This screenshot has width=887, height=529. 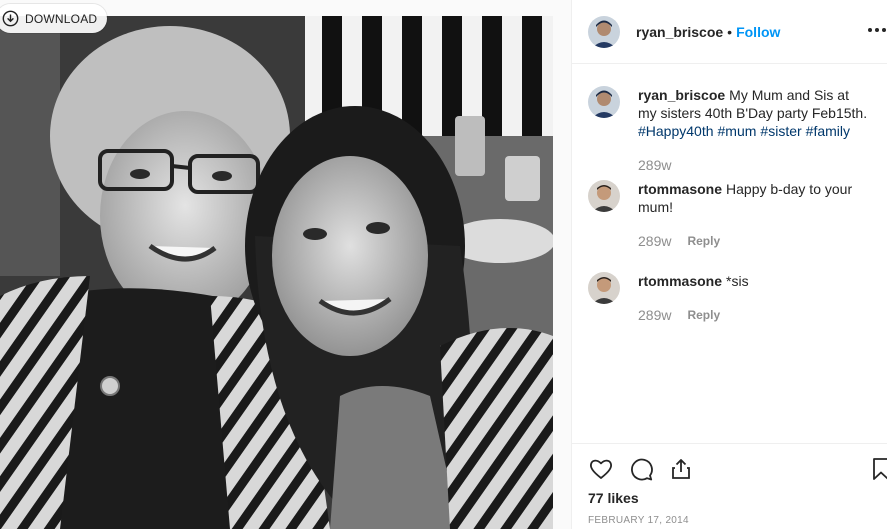 What do you see at coordinates (679, 32) in the screenshot?
I see `header-username: ryan_briscoe` at bounding box center [679, 32].